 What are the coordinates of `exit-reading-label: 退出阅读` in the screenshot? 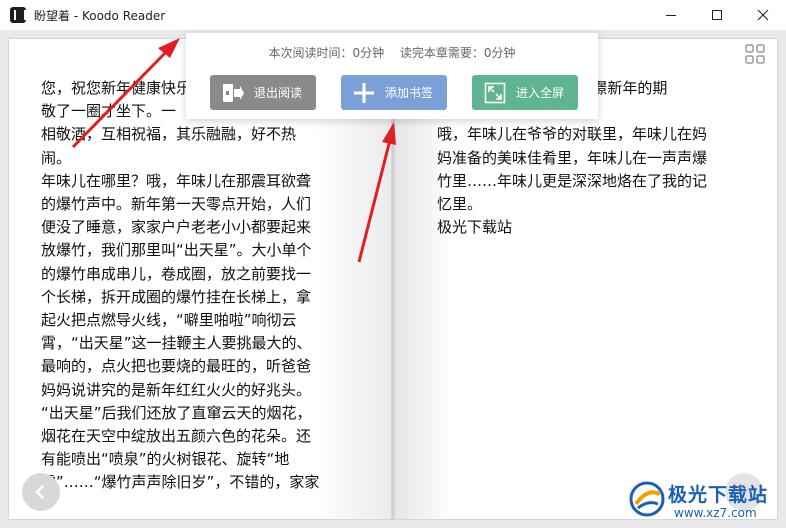 It's located at (278, 93).